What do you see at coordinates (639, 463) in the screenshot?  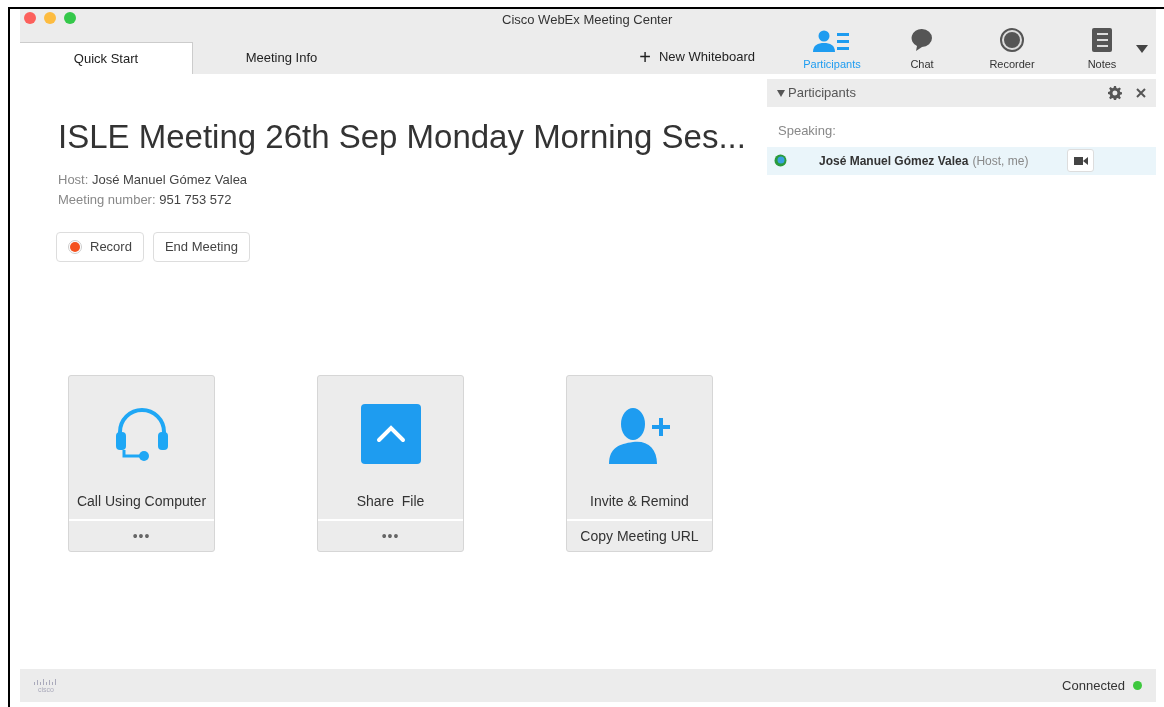 I see `action-card: Invite & Remind Copy Meeting URL` at bounding box center [639, 463].